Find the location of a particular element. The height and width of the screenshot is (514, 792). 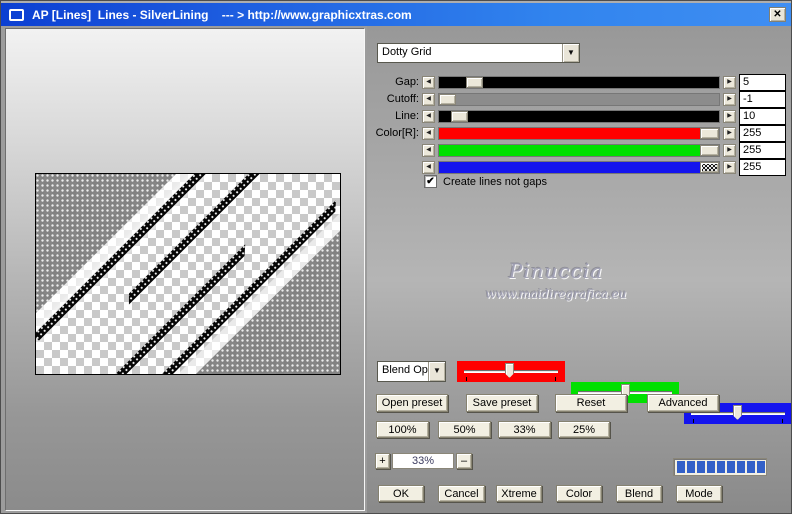

advanced-button: Advanced is located at coordinates (683, 403).